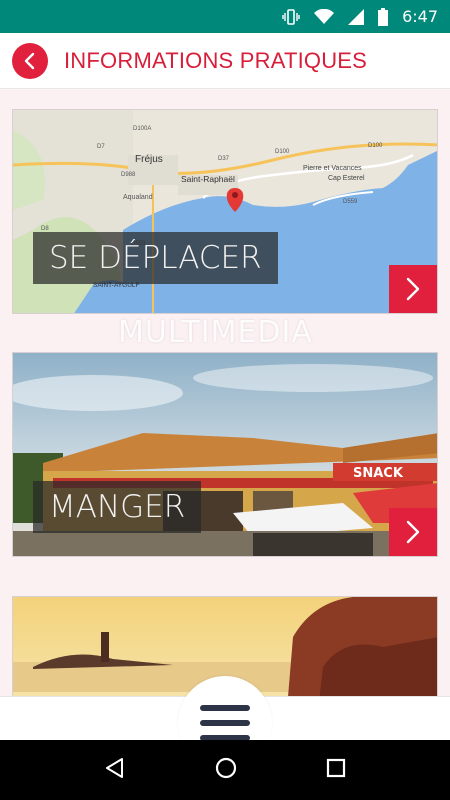 The height and width of the screenshot is (800, 450). Describe the element at coordinates (383, 16) in the screenshot. I see `battery-icon` at that location.